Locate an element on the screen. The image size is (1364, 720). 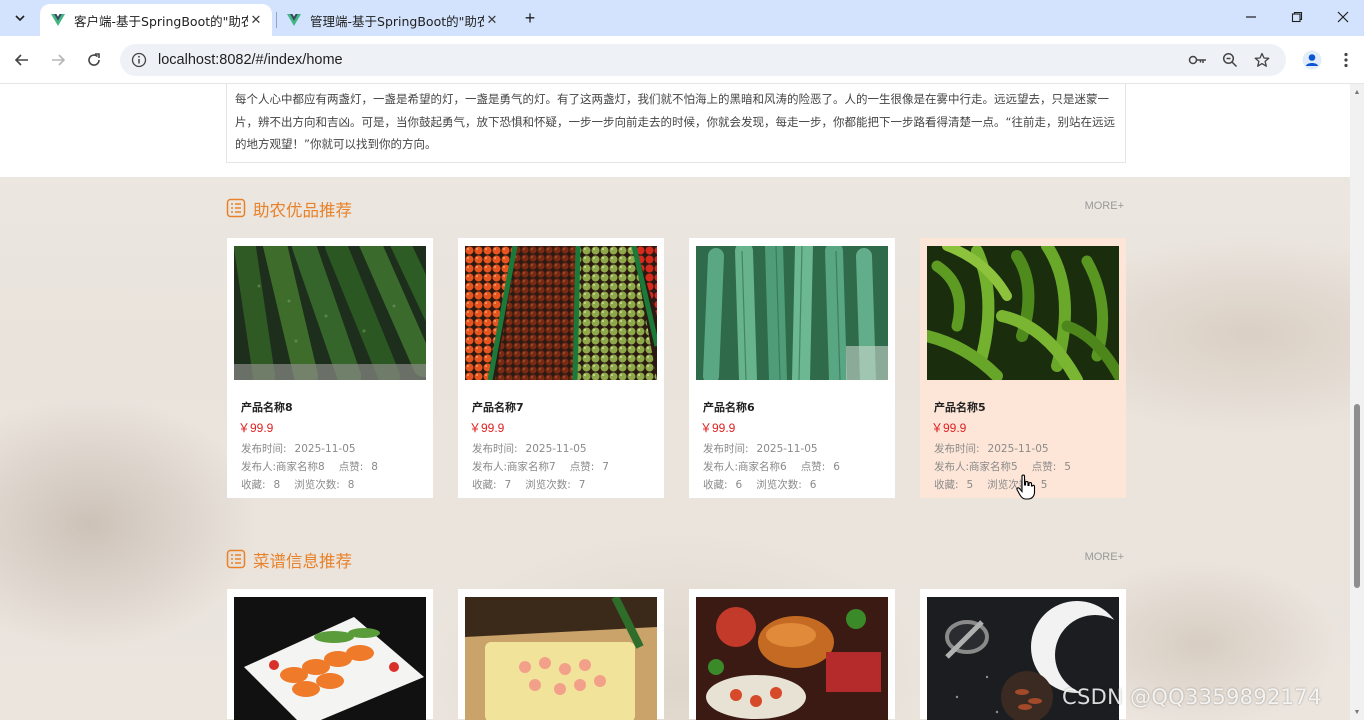
roast-feast-photo is located at coordinates (792, 658).